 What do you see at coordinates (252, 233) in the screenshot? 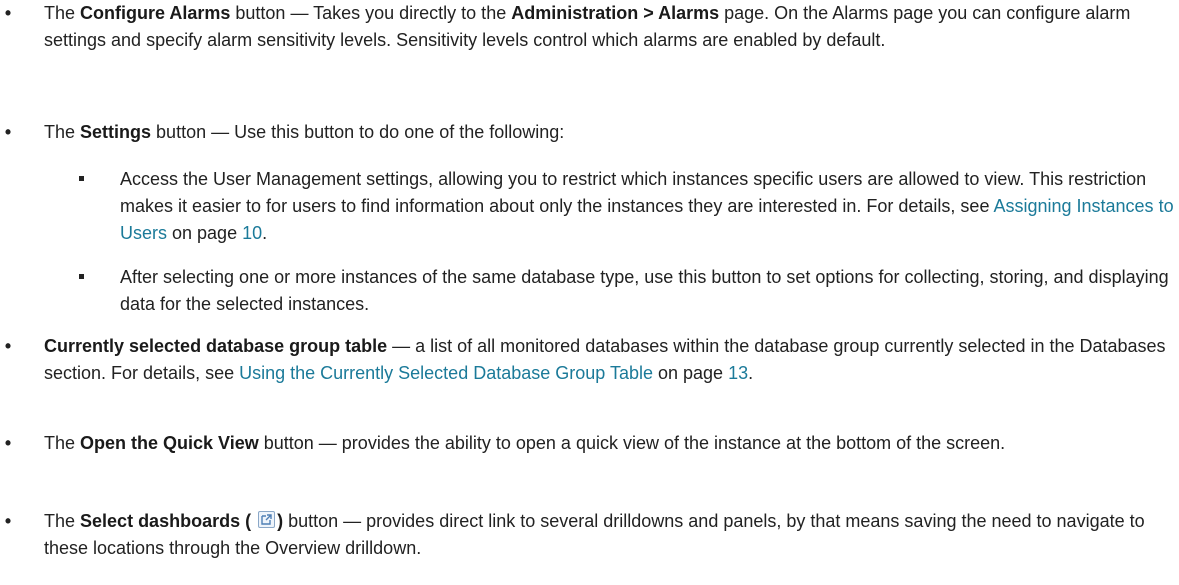
I see `link-page-10: 10` at bounding box center [252, 233].